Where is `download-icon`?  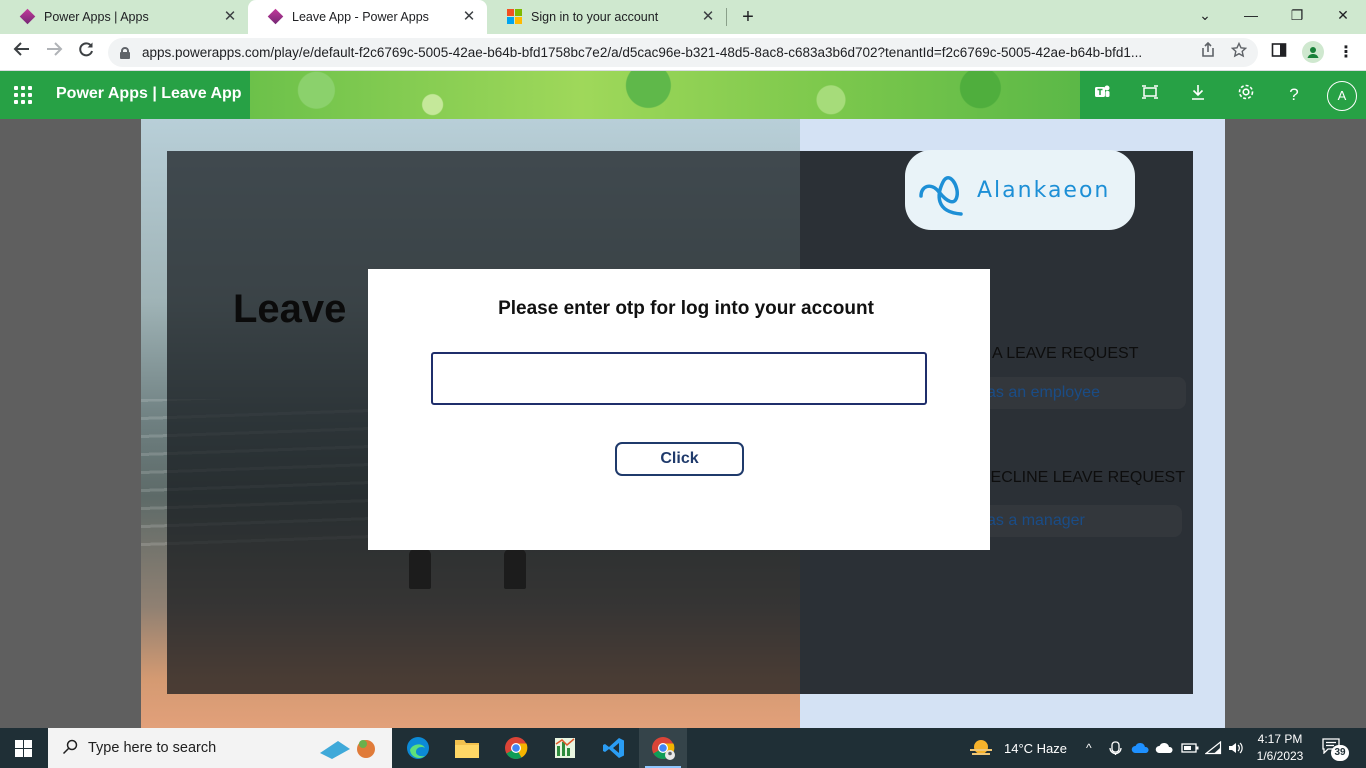 download-icon is located at coordinates (1198, 95).